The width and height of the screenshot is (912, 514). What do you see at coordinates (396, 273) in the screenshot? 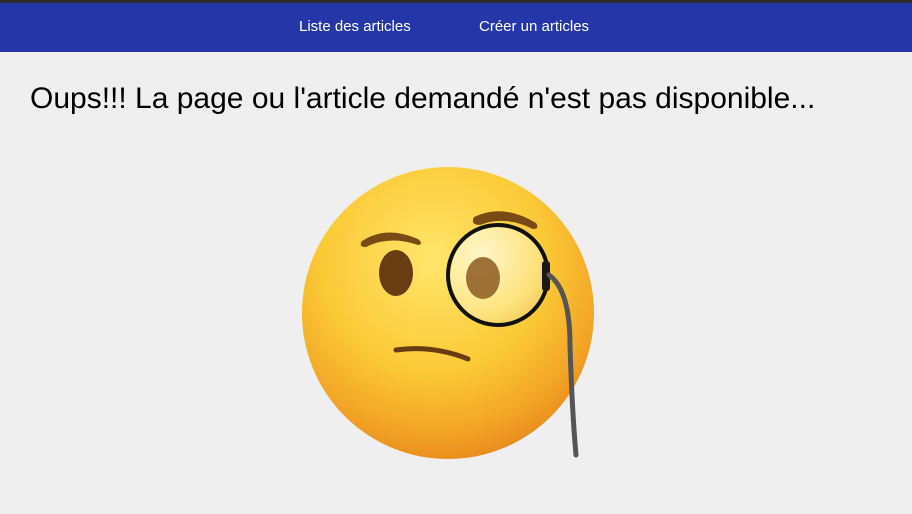
I see `left-eye` at bounding box center [396, 273].